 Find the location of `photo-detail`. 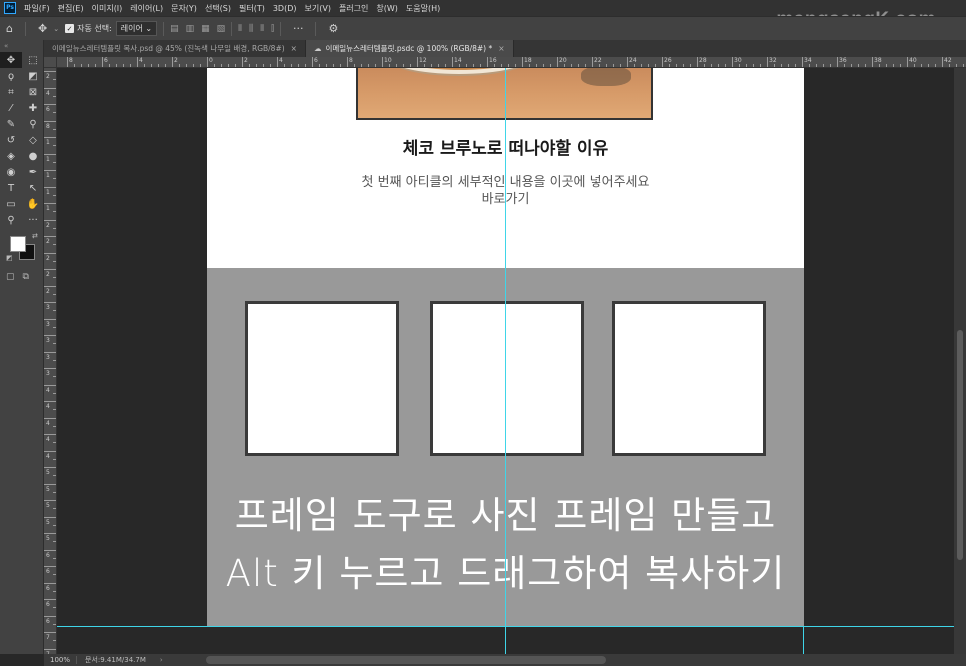

photo-detail is located at coordinates (606, 77).